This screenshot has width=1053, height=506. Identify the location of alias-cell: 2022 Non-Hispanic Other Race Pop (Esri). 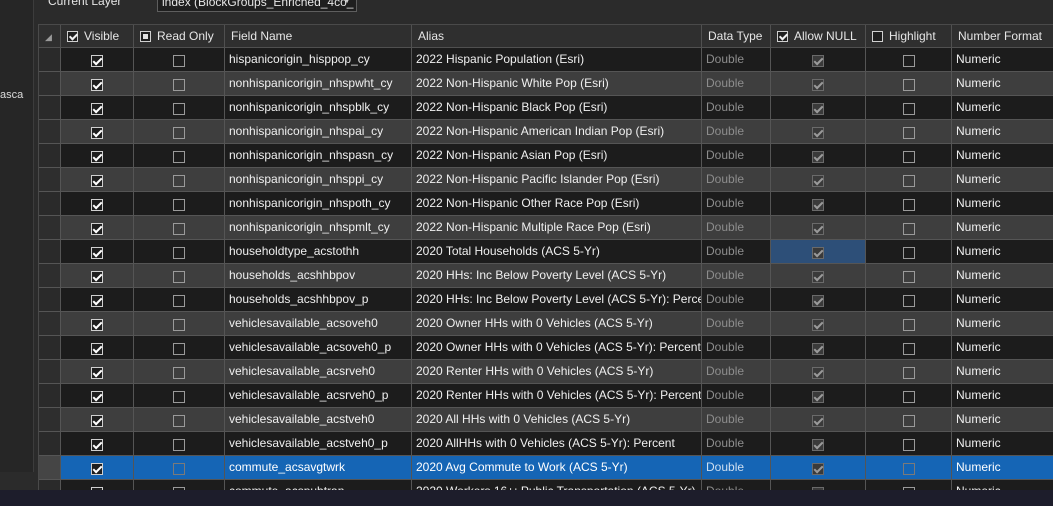
(557, 204).